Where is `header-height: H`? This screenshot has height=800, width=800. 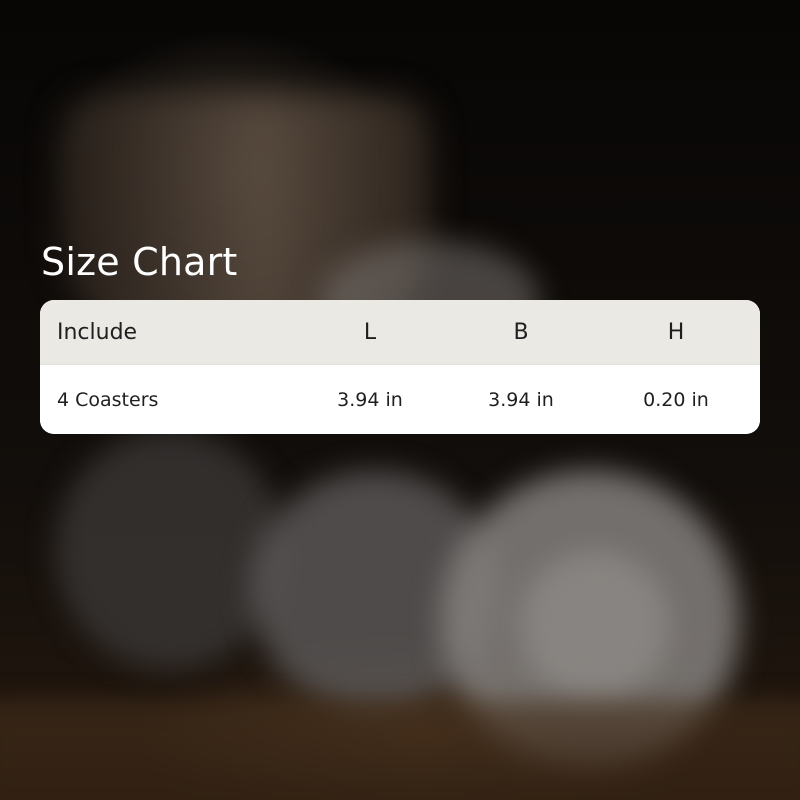 header-height: H is located at coordinates (676, 332).